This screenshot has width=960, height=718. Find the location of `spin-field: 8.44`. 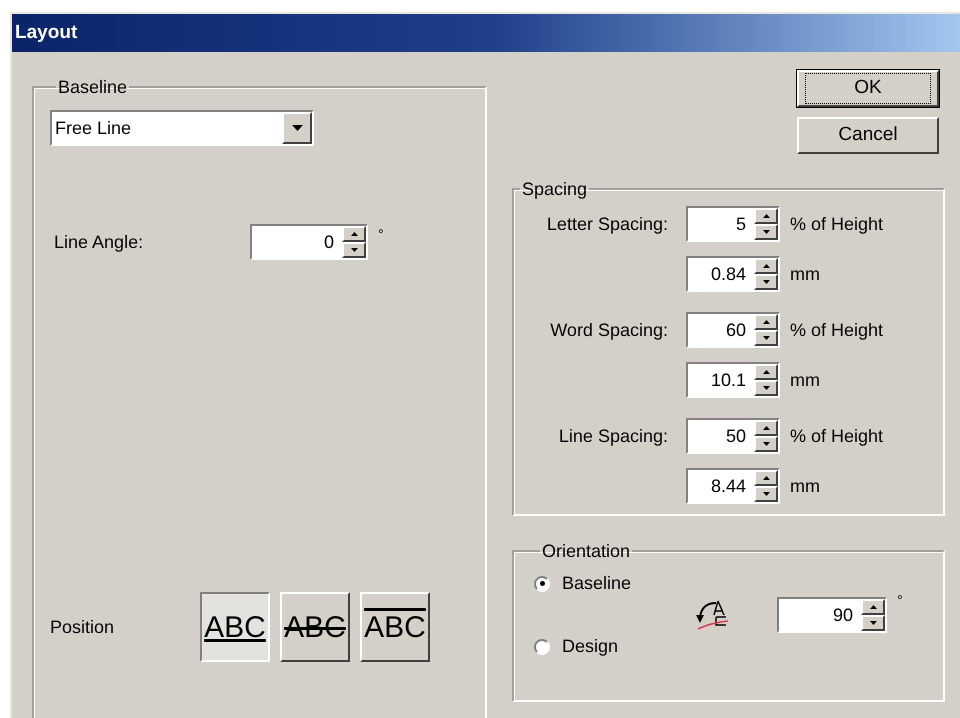

spin-field: 8.44 is located at coordinates (733, 486).